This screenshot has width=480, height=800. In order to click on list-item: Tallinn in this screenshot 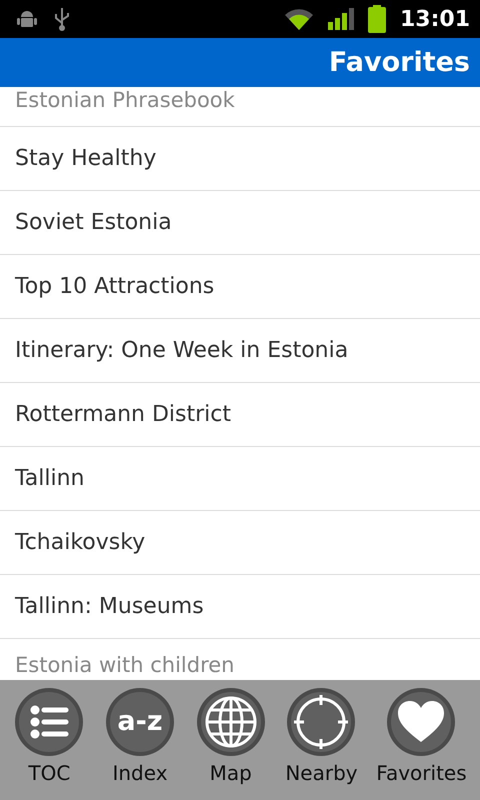, I will do `click(50, 478)`.